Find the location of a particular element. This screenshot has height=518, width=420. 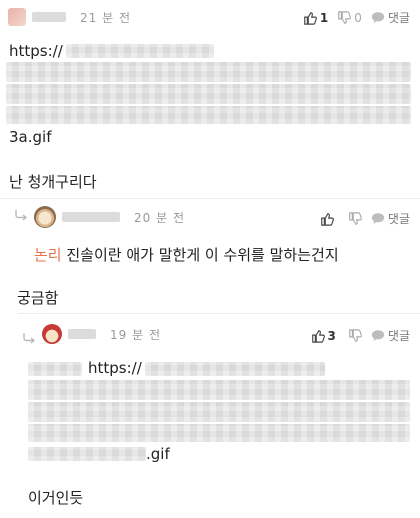

comment-body: 난 청개구리다 is located at coordinates (53, 182).